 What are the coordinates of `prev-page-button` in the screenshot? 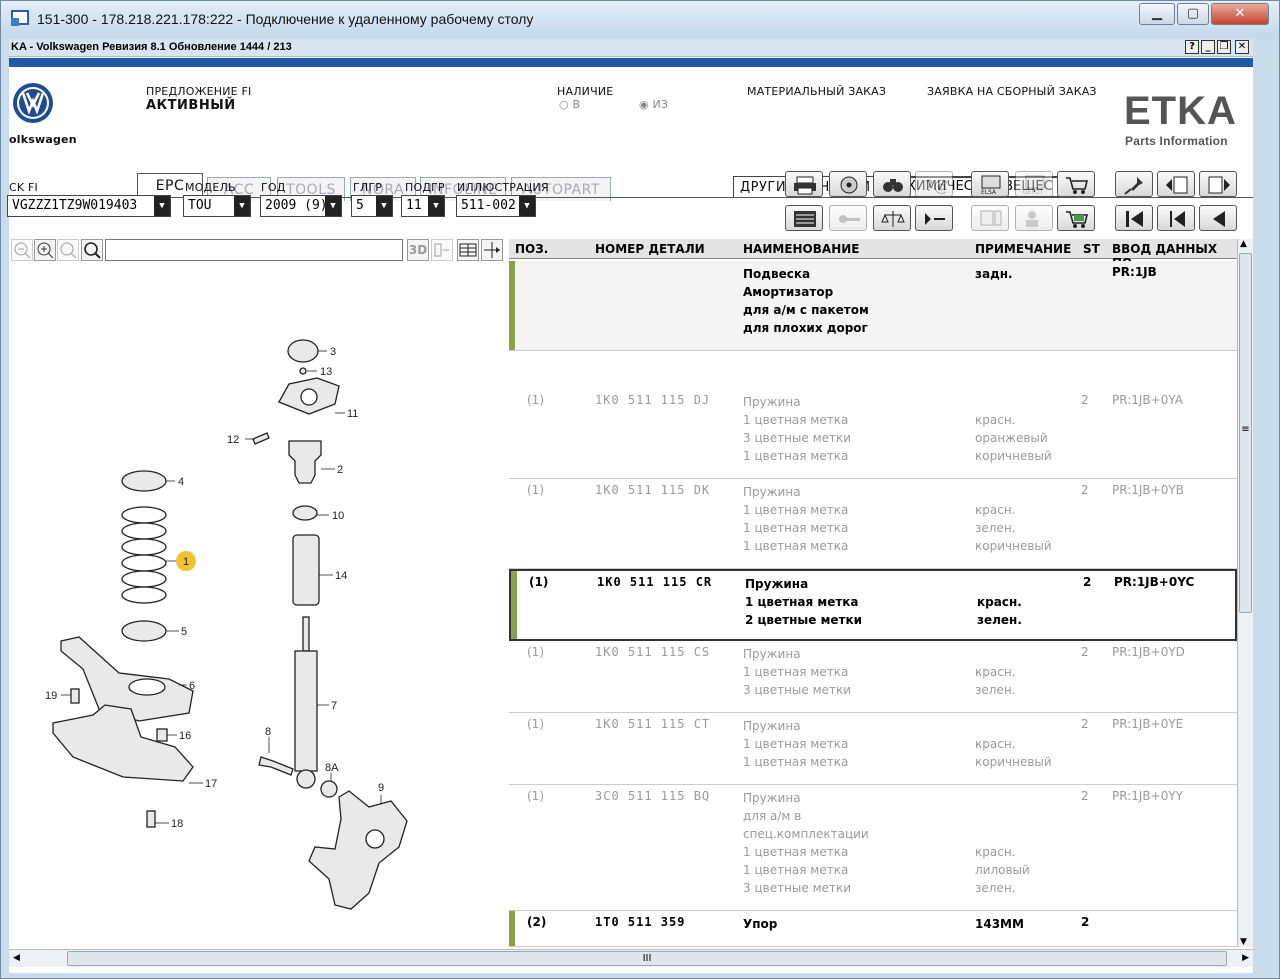 It's located at (1176, 184).